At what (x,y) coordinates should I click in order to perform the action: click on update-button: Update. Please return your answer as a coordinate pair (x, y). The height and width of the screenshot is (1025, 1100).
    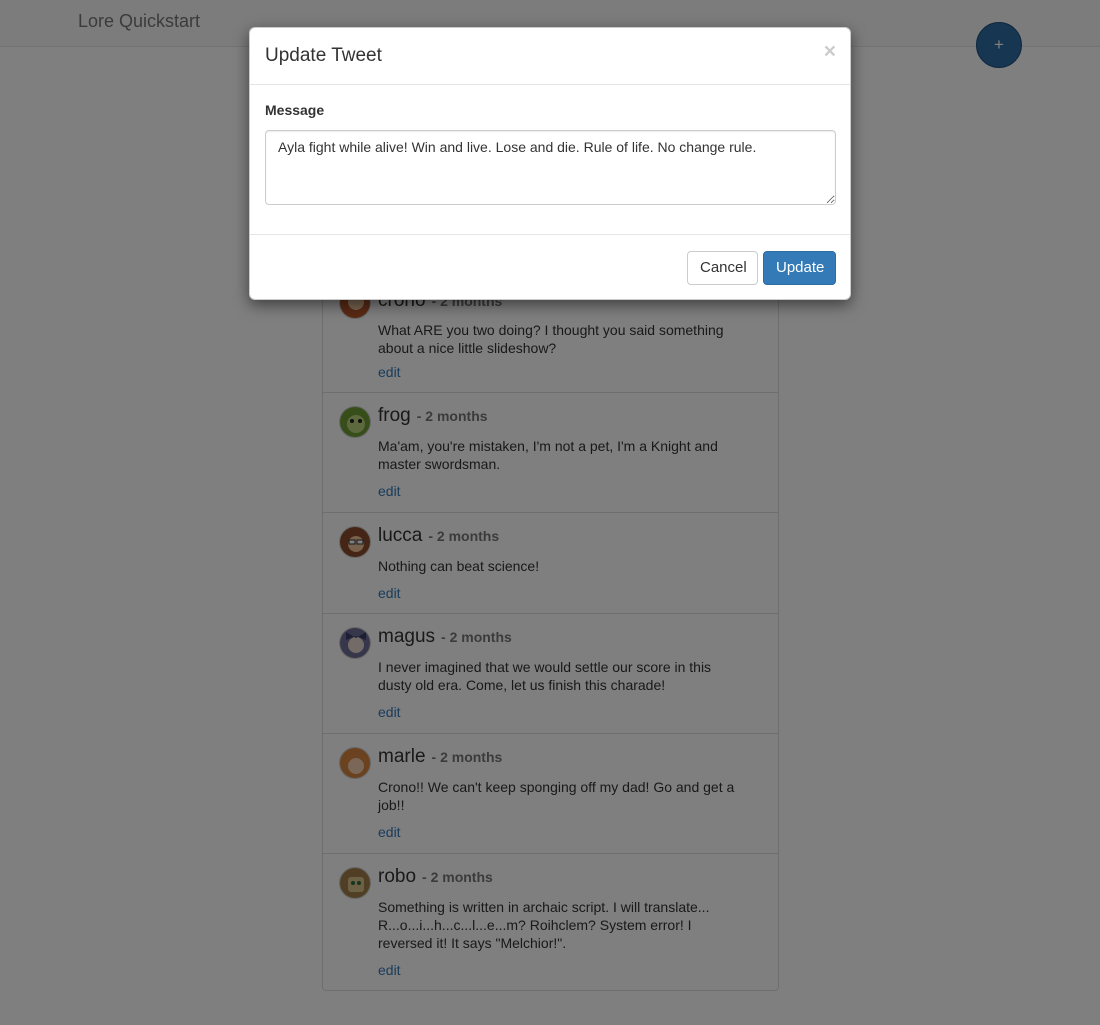
    Looking at the image, I should click on (799, 268).